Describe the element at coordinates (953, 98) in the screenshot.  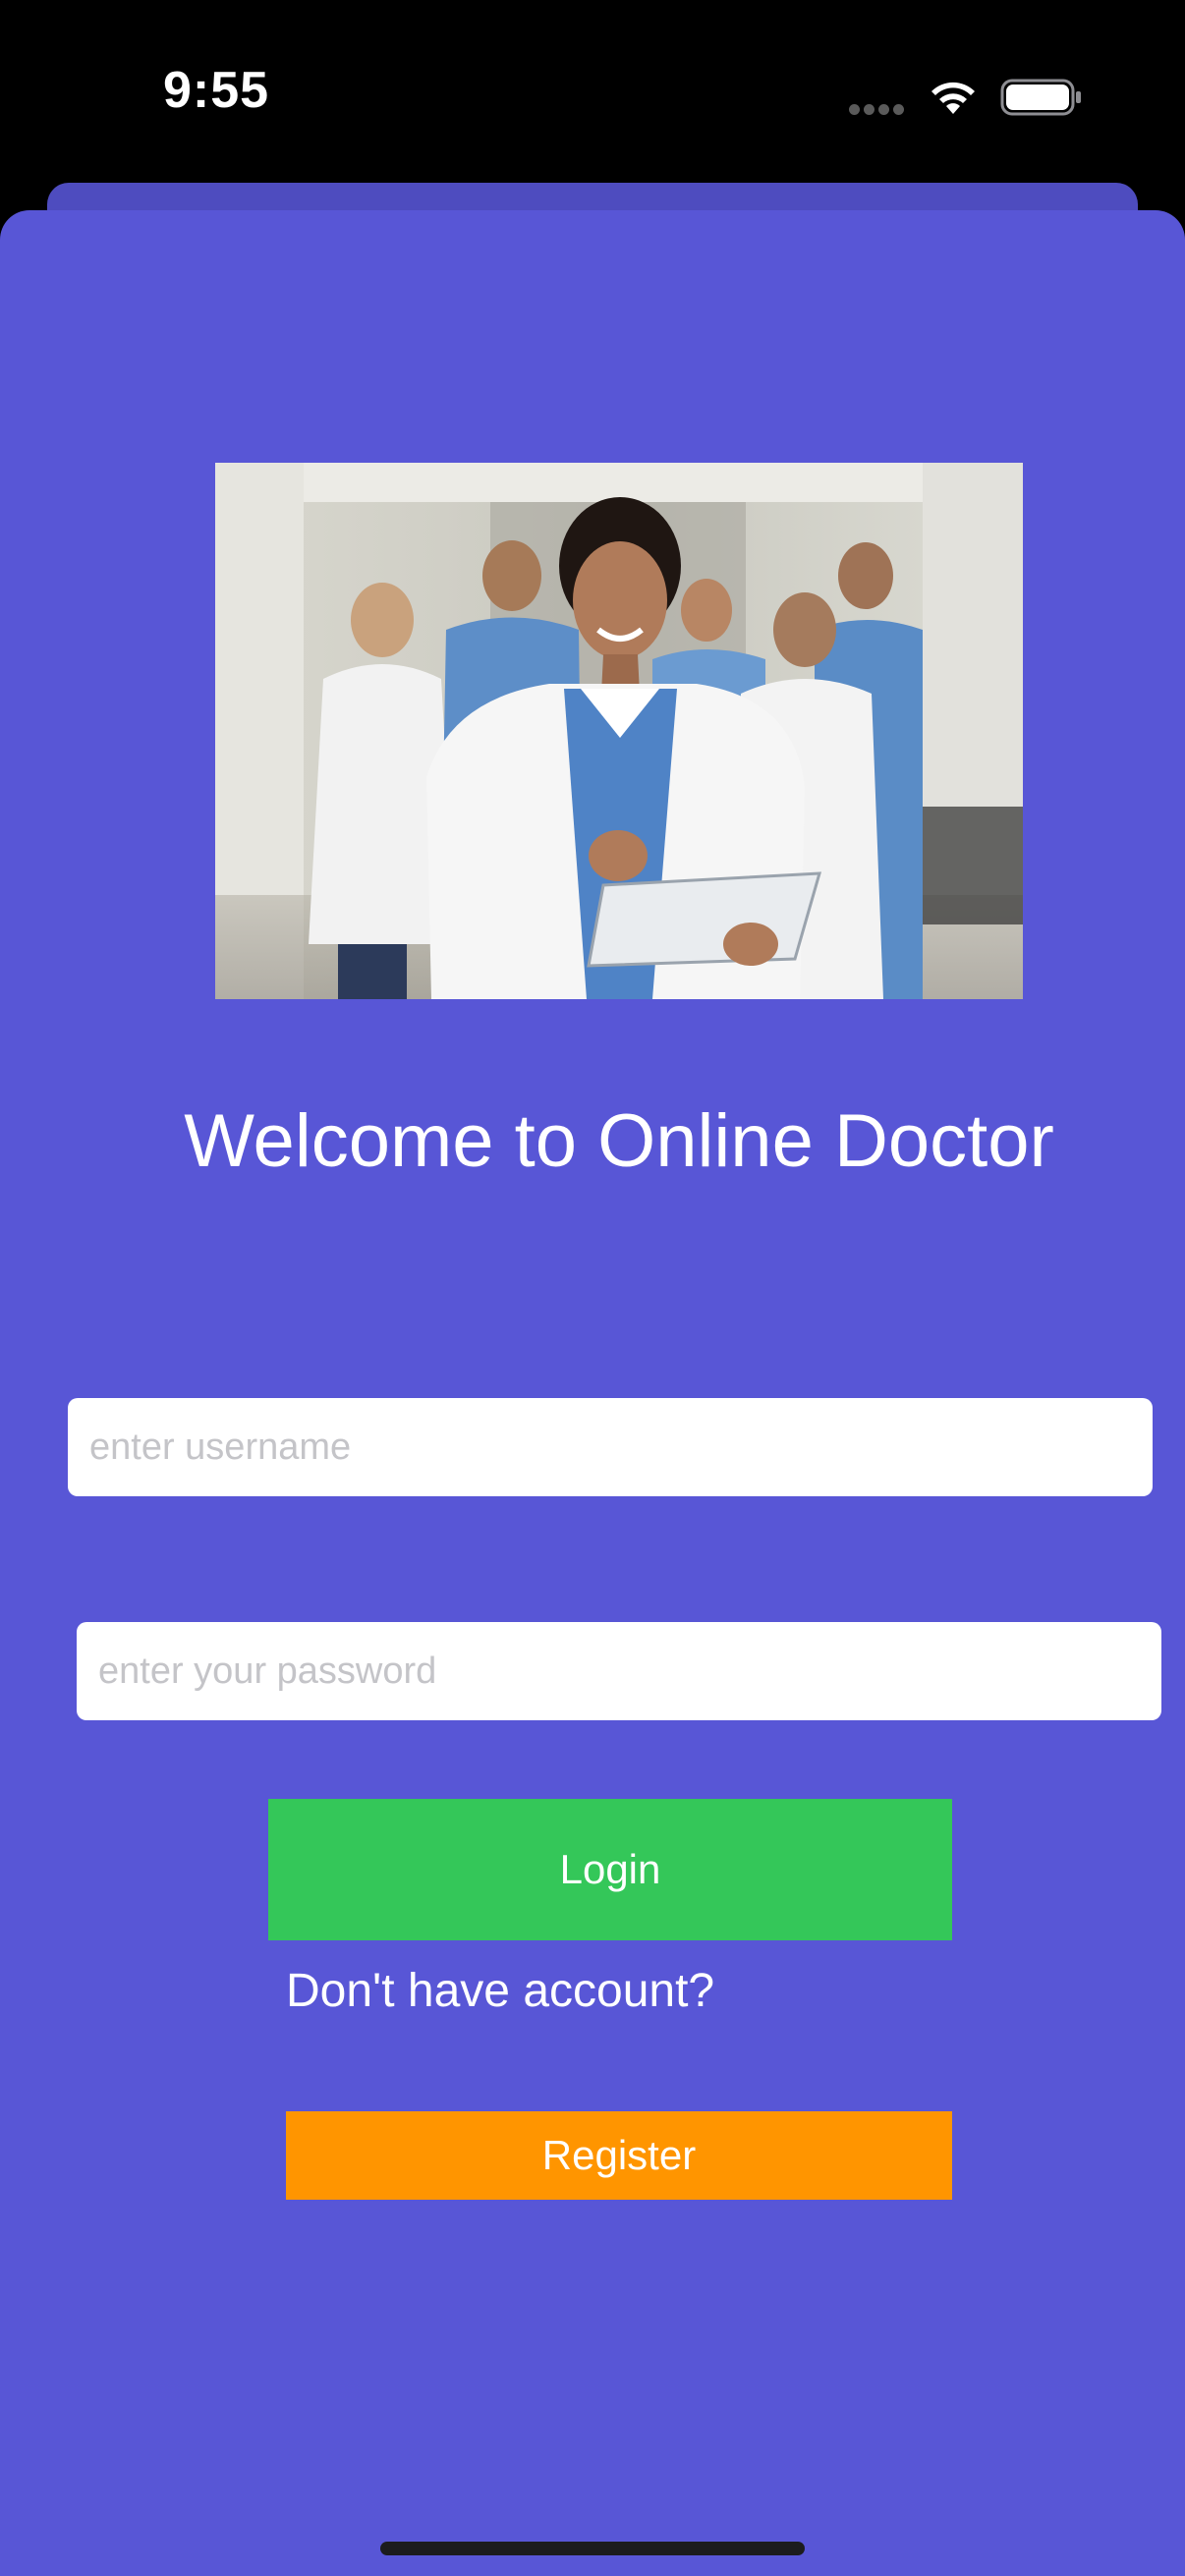
I see `wifi-icon` at that location.